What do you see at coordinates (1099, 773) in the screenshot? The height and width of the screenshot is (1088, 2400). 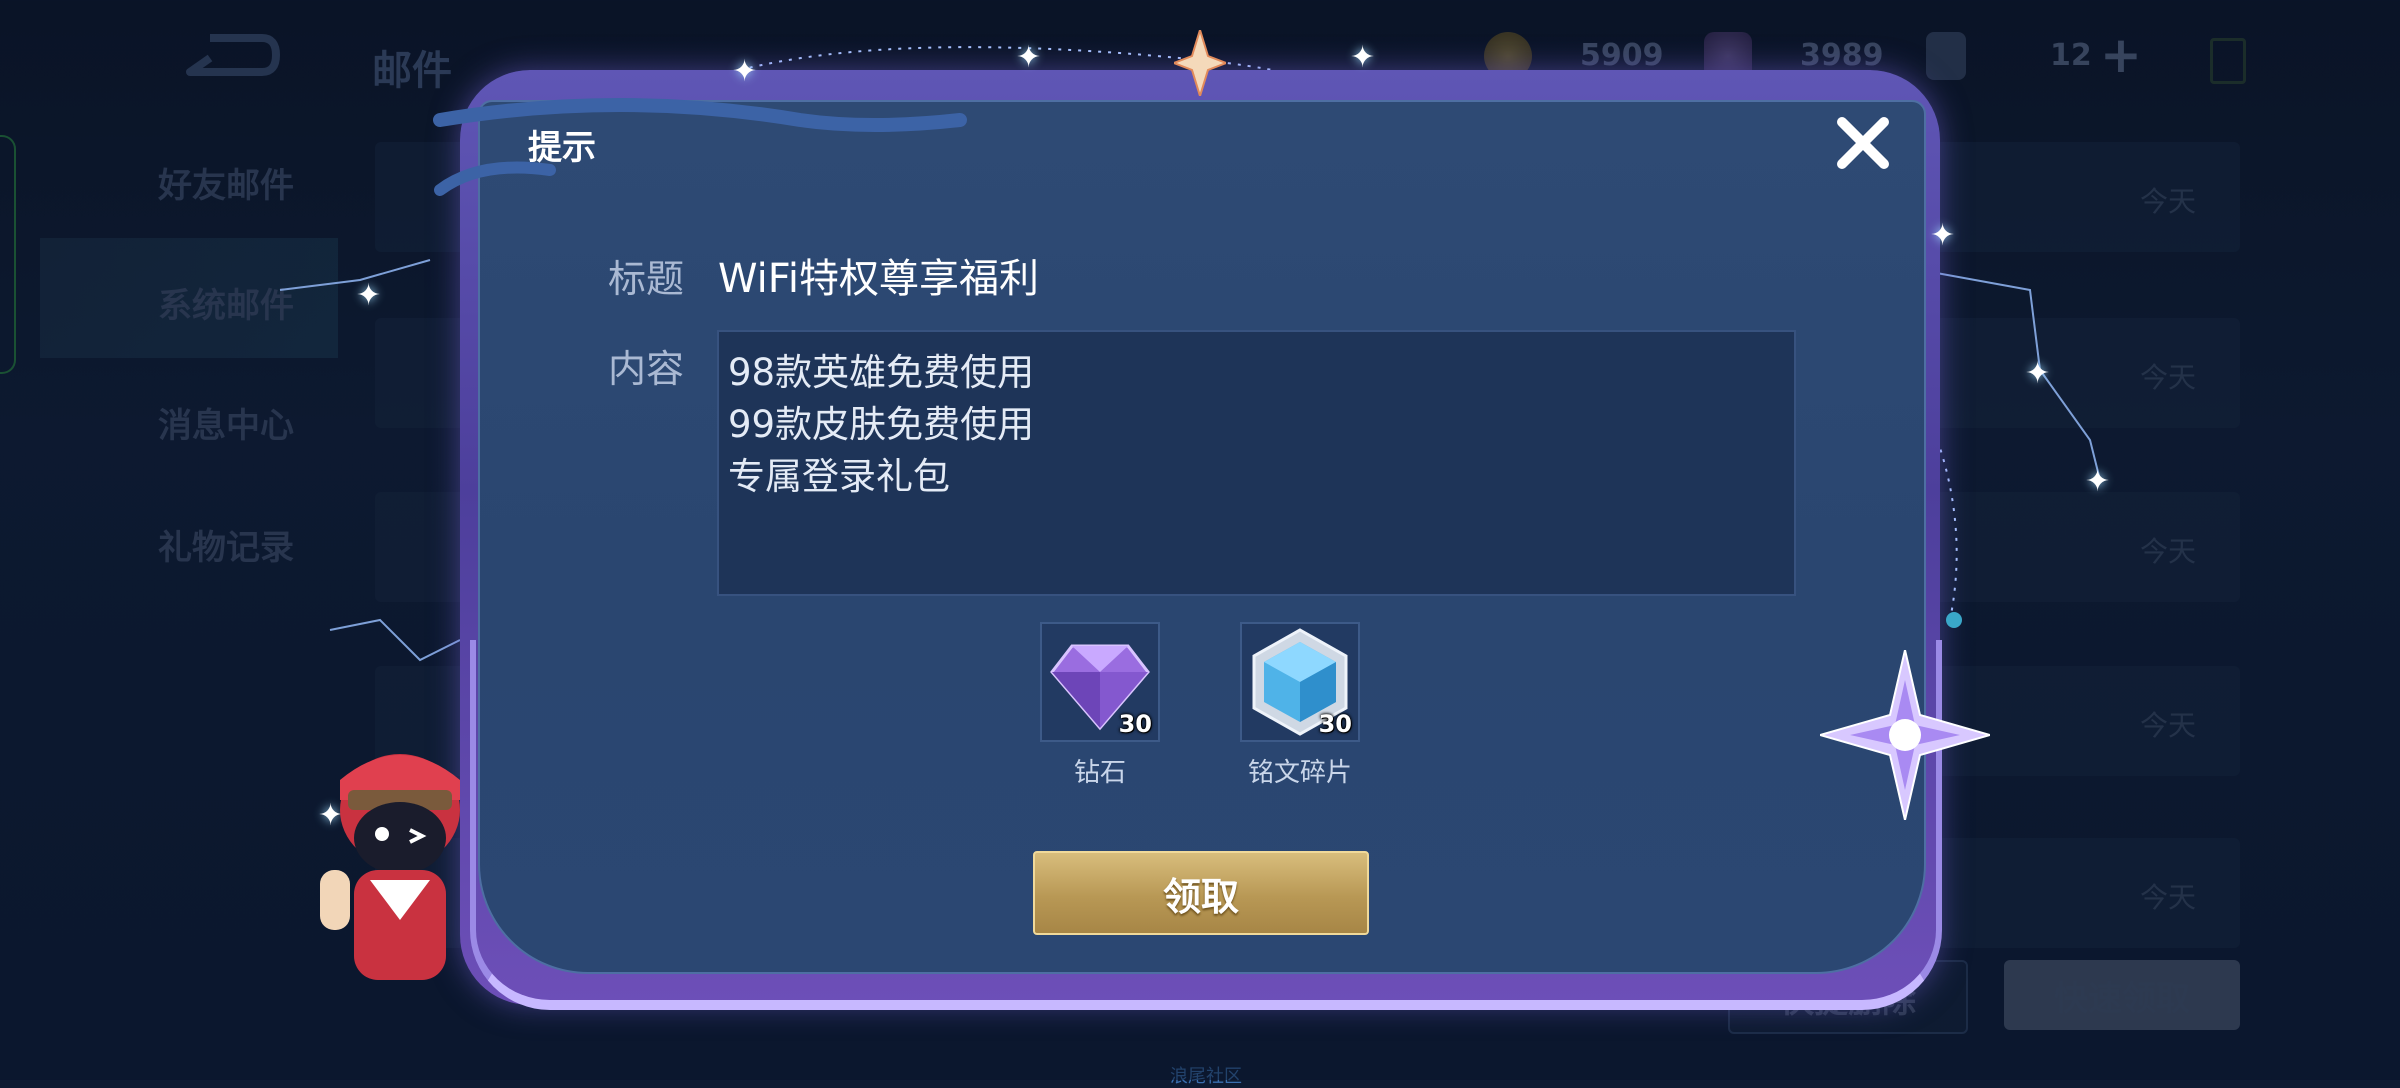 I see `reward-name: 钻石` at bounding box center [1099, 773].